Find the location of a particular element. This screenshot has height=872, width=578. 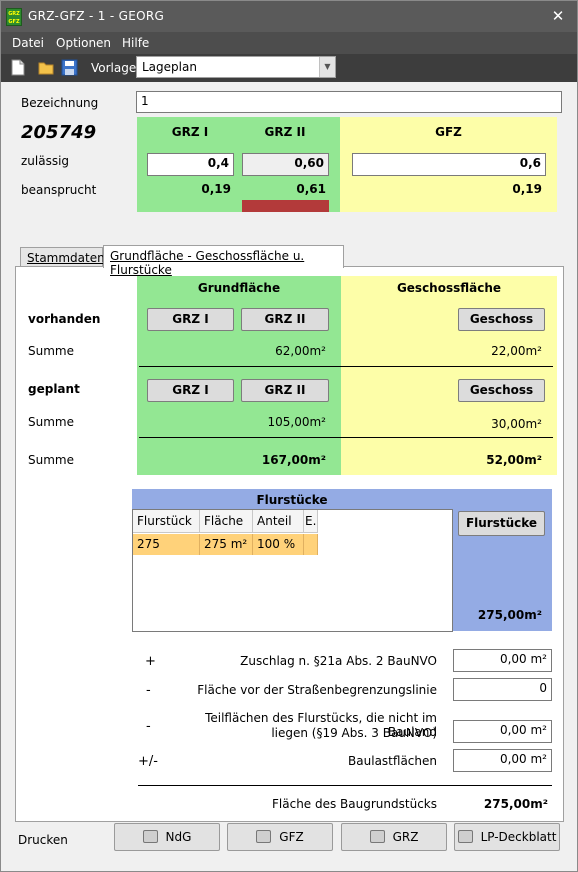

app-icon: GRZ GFZ is located at coordinates (14, 17).